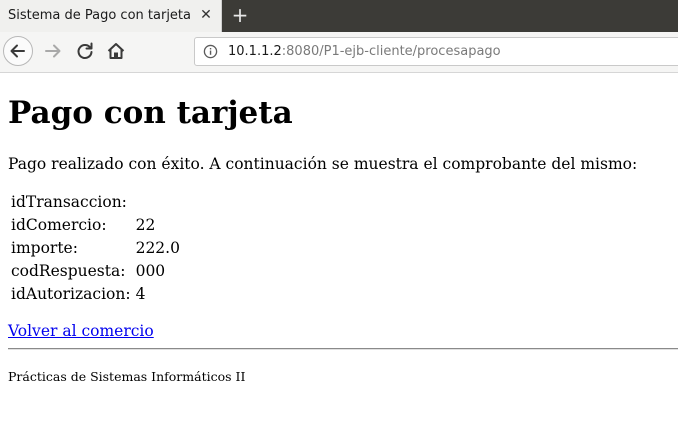 The height and width of the screenshot is (431, 678). What do you see at coordinates (391, 51) in the screenshot?
I see `url-path: :8080/P1-ejb-cliente/procesapago` at bounding box center [391, 51].